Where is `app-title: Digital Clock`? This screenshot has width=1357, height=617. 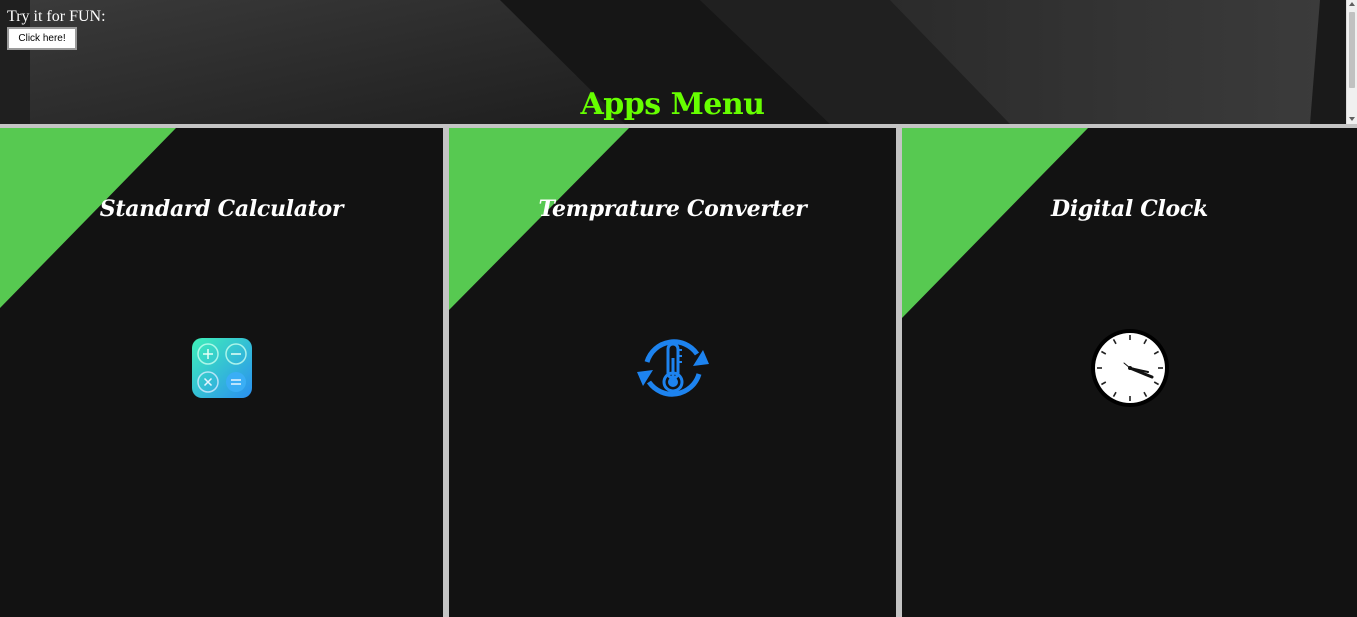
app-title: Digital Clock is located at coordinates (1129, 209).